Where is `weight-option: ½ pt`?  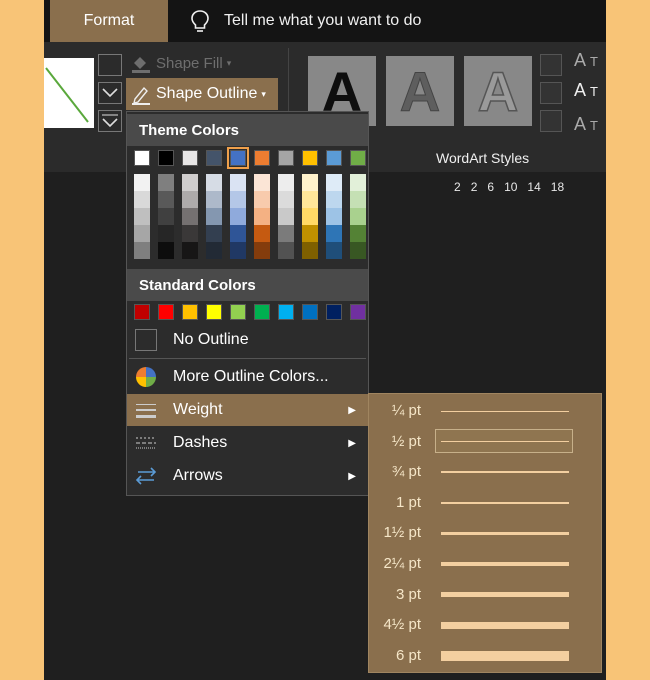
weight-option: ½ pt is located at coordinates (485, 442).